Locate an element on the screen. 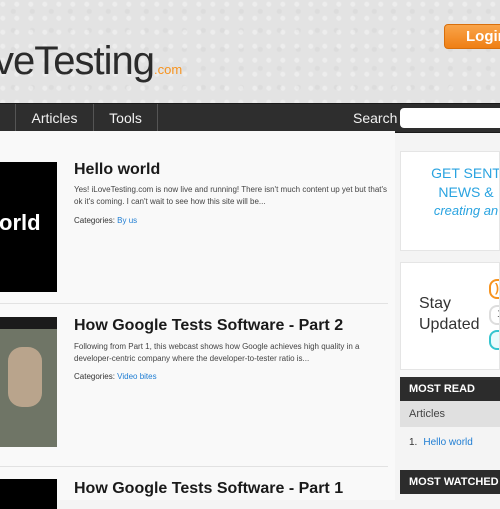 The height and width of the screenshot is (509, 500). most-read-heading: MOST READ is located at coordinates (450, 389).